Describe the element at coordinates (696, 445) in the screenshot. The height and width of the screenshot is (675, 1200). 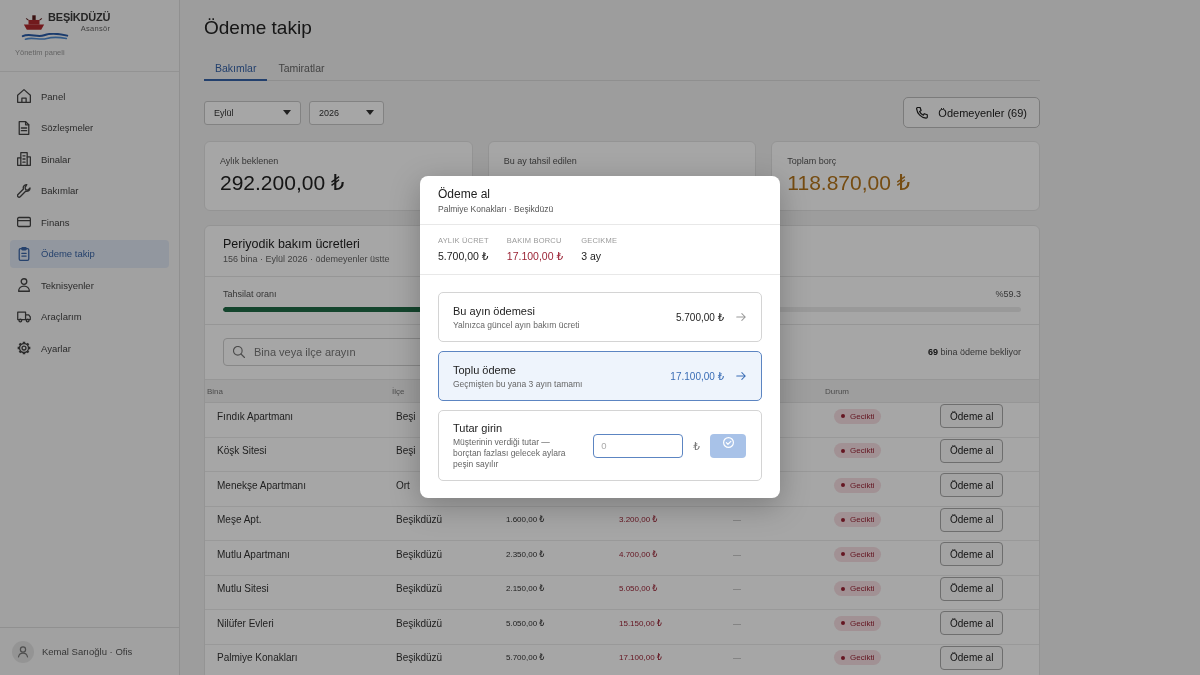
I see `currency-symbol: ₺` at that location.